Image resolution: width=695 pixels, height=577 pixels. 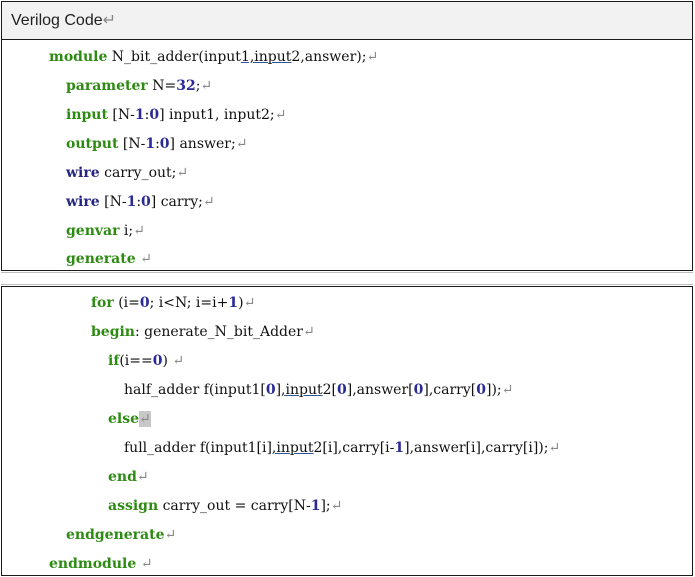 What do you see at coordinates (129, 419) in the screenshot?
I see `code-line-13: else↵` at bounding box center [129, 419].